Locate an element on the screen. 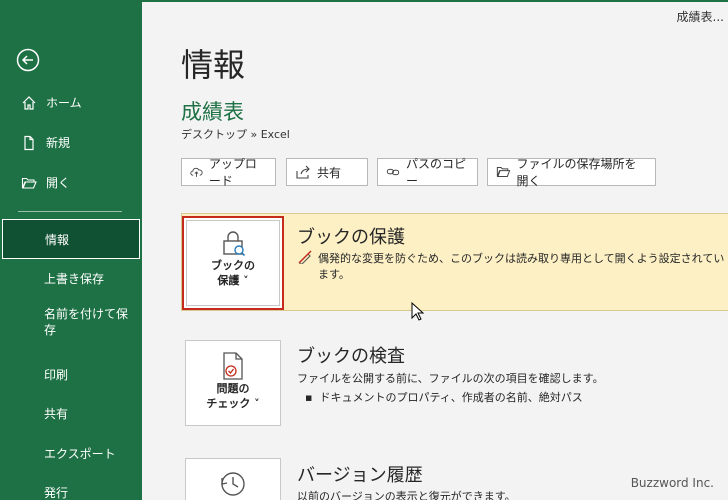 Image resolution: width=728 pixels, height=500 pixels. protect-button-line2: 保護 ˅ is located at coordinates (233, 280).